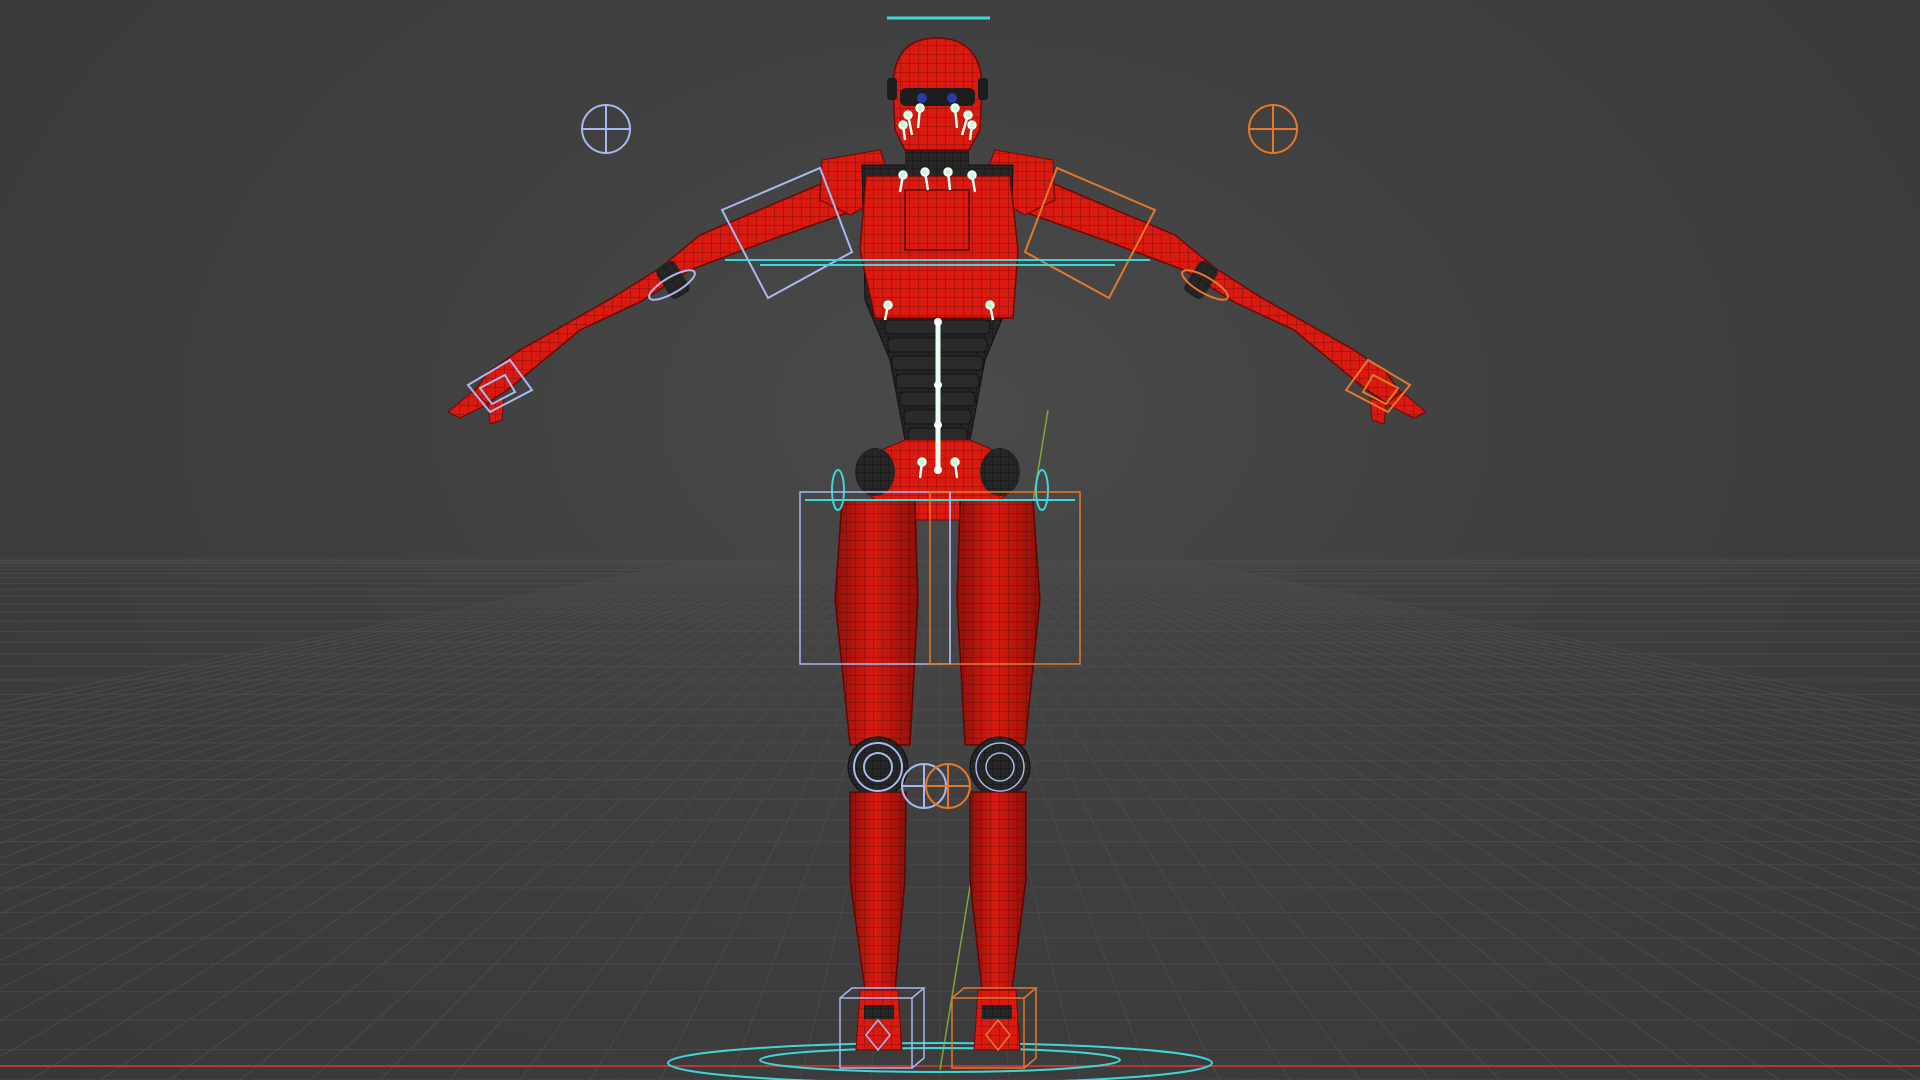 This screenshot has height=1080, width=1920. Describe the element at coordinates (892, 89) in the screenshot. I see `left-ear` at that location.